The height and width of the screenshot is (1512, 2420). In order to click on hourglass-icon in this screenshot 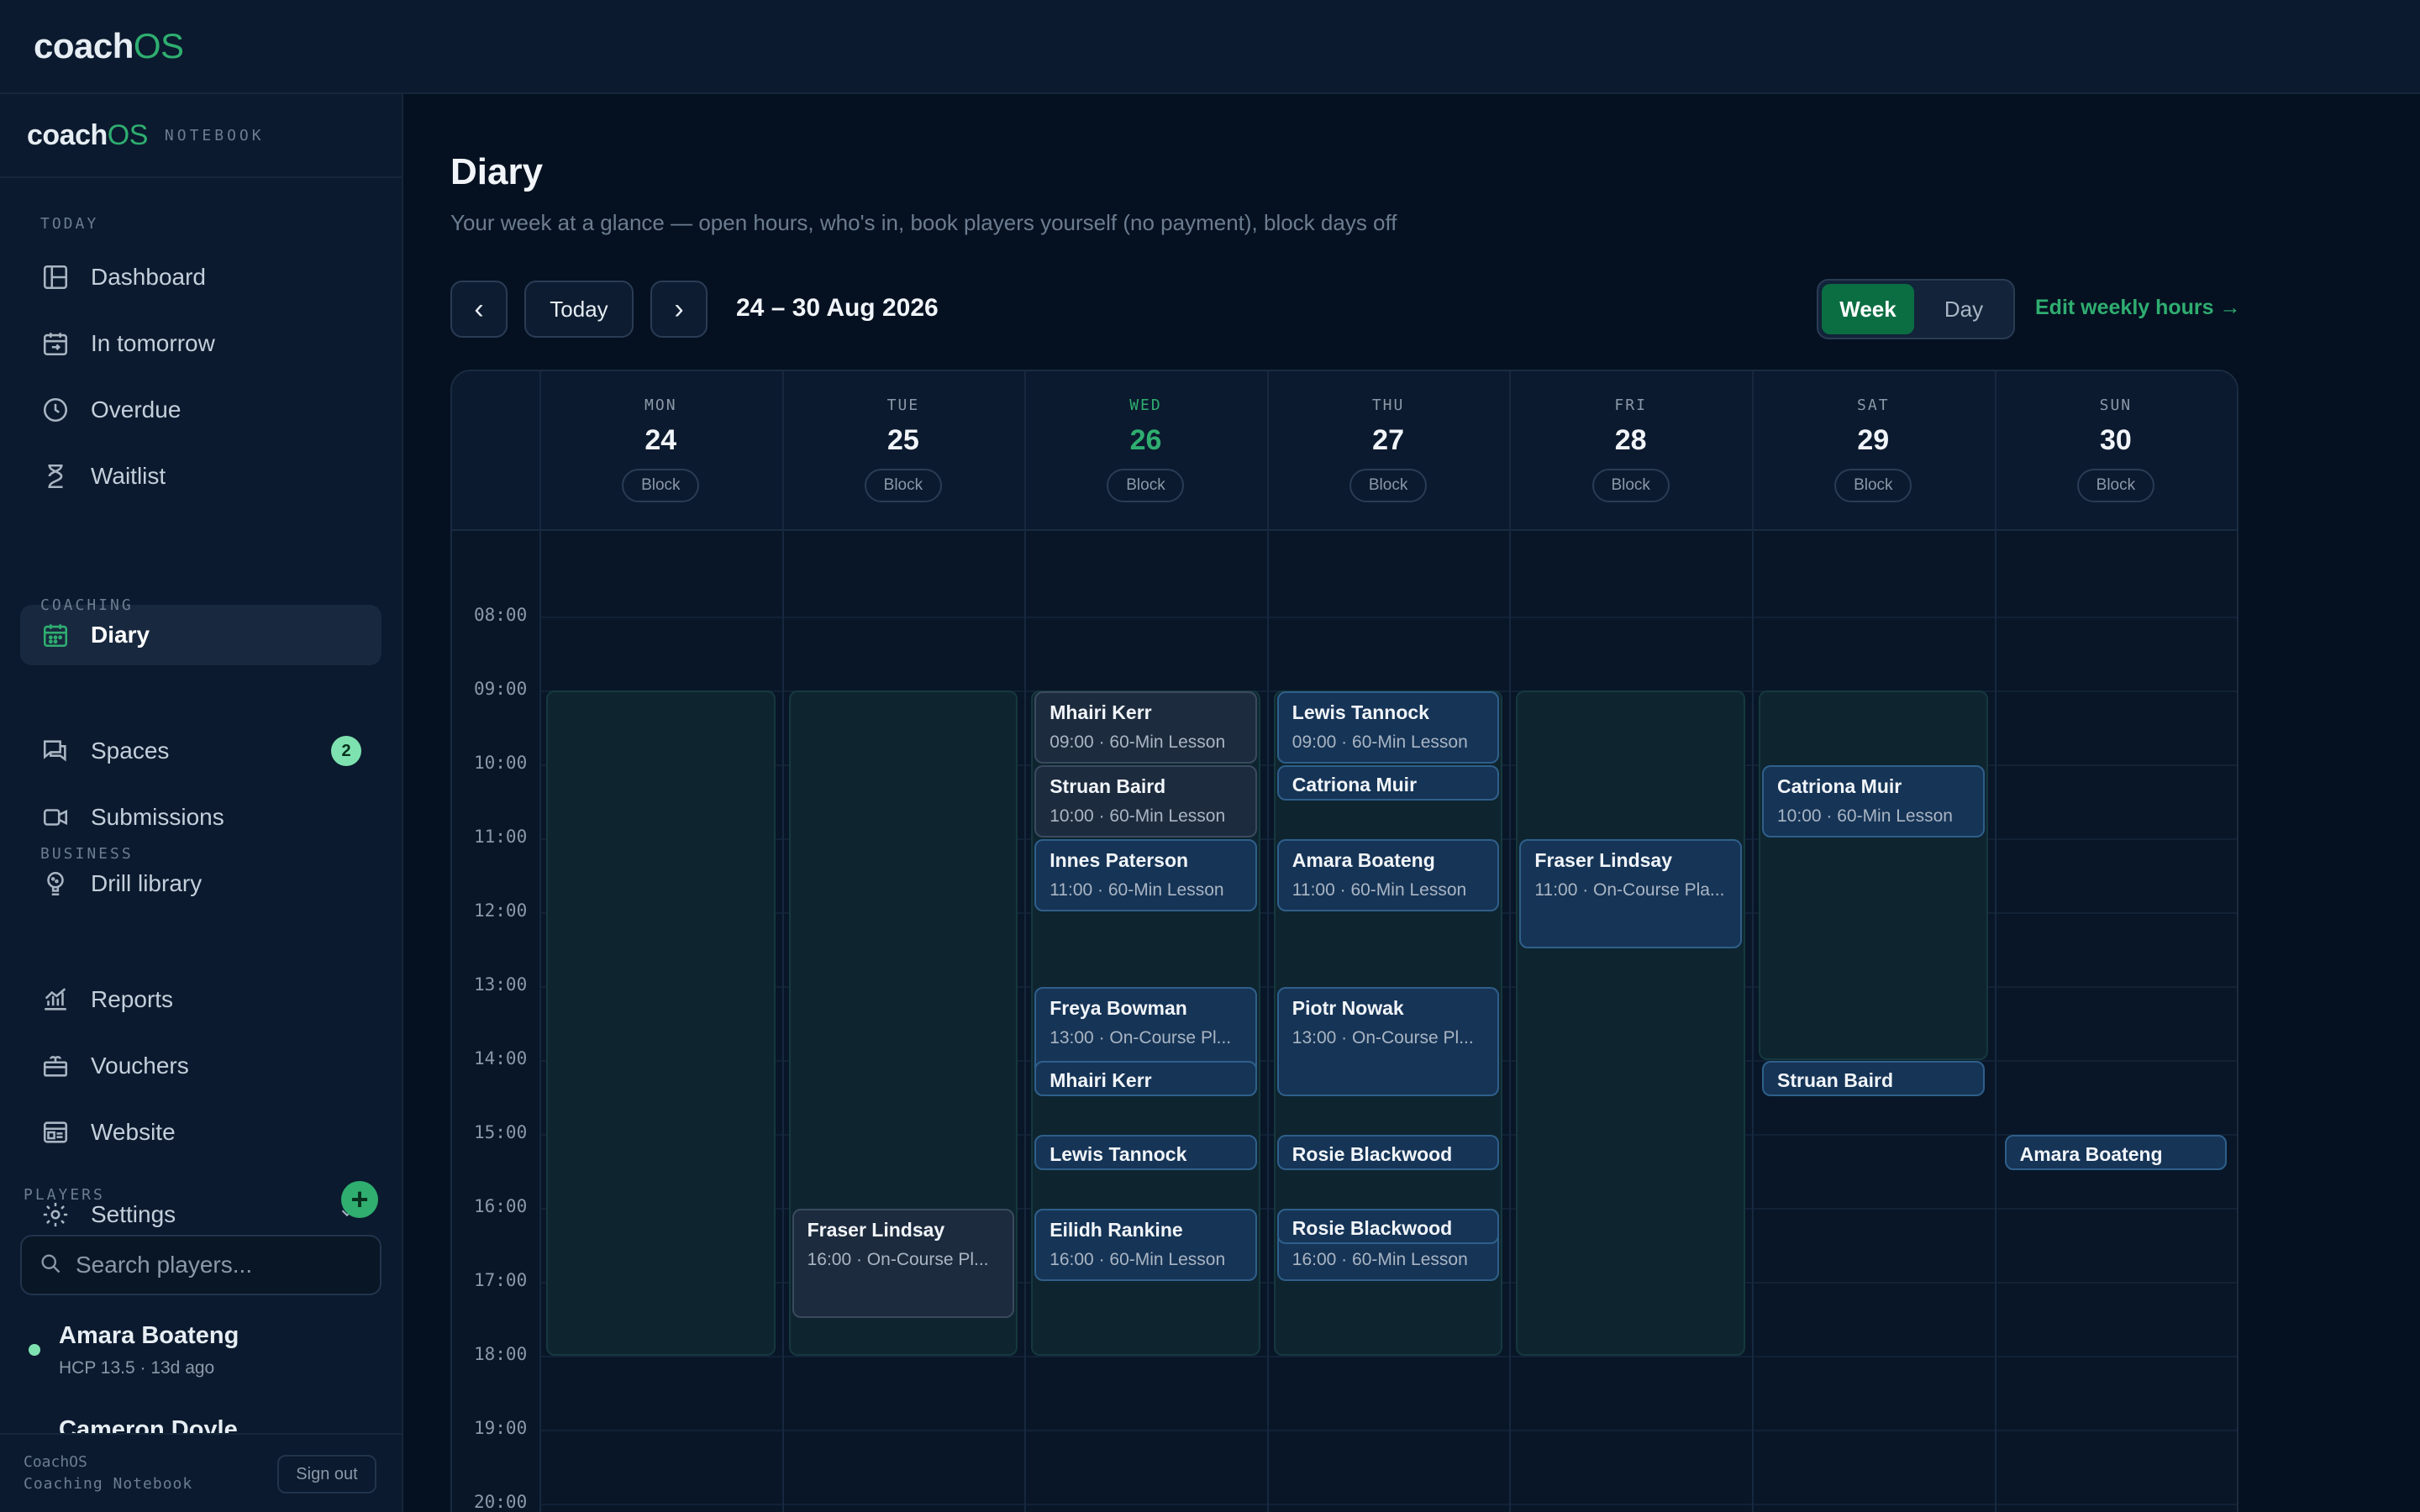, I will do `click(55, 476)`.